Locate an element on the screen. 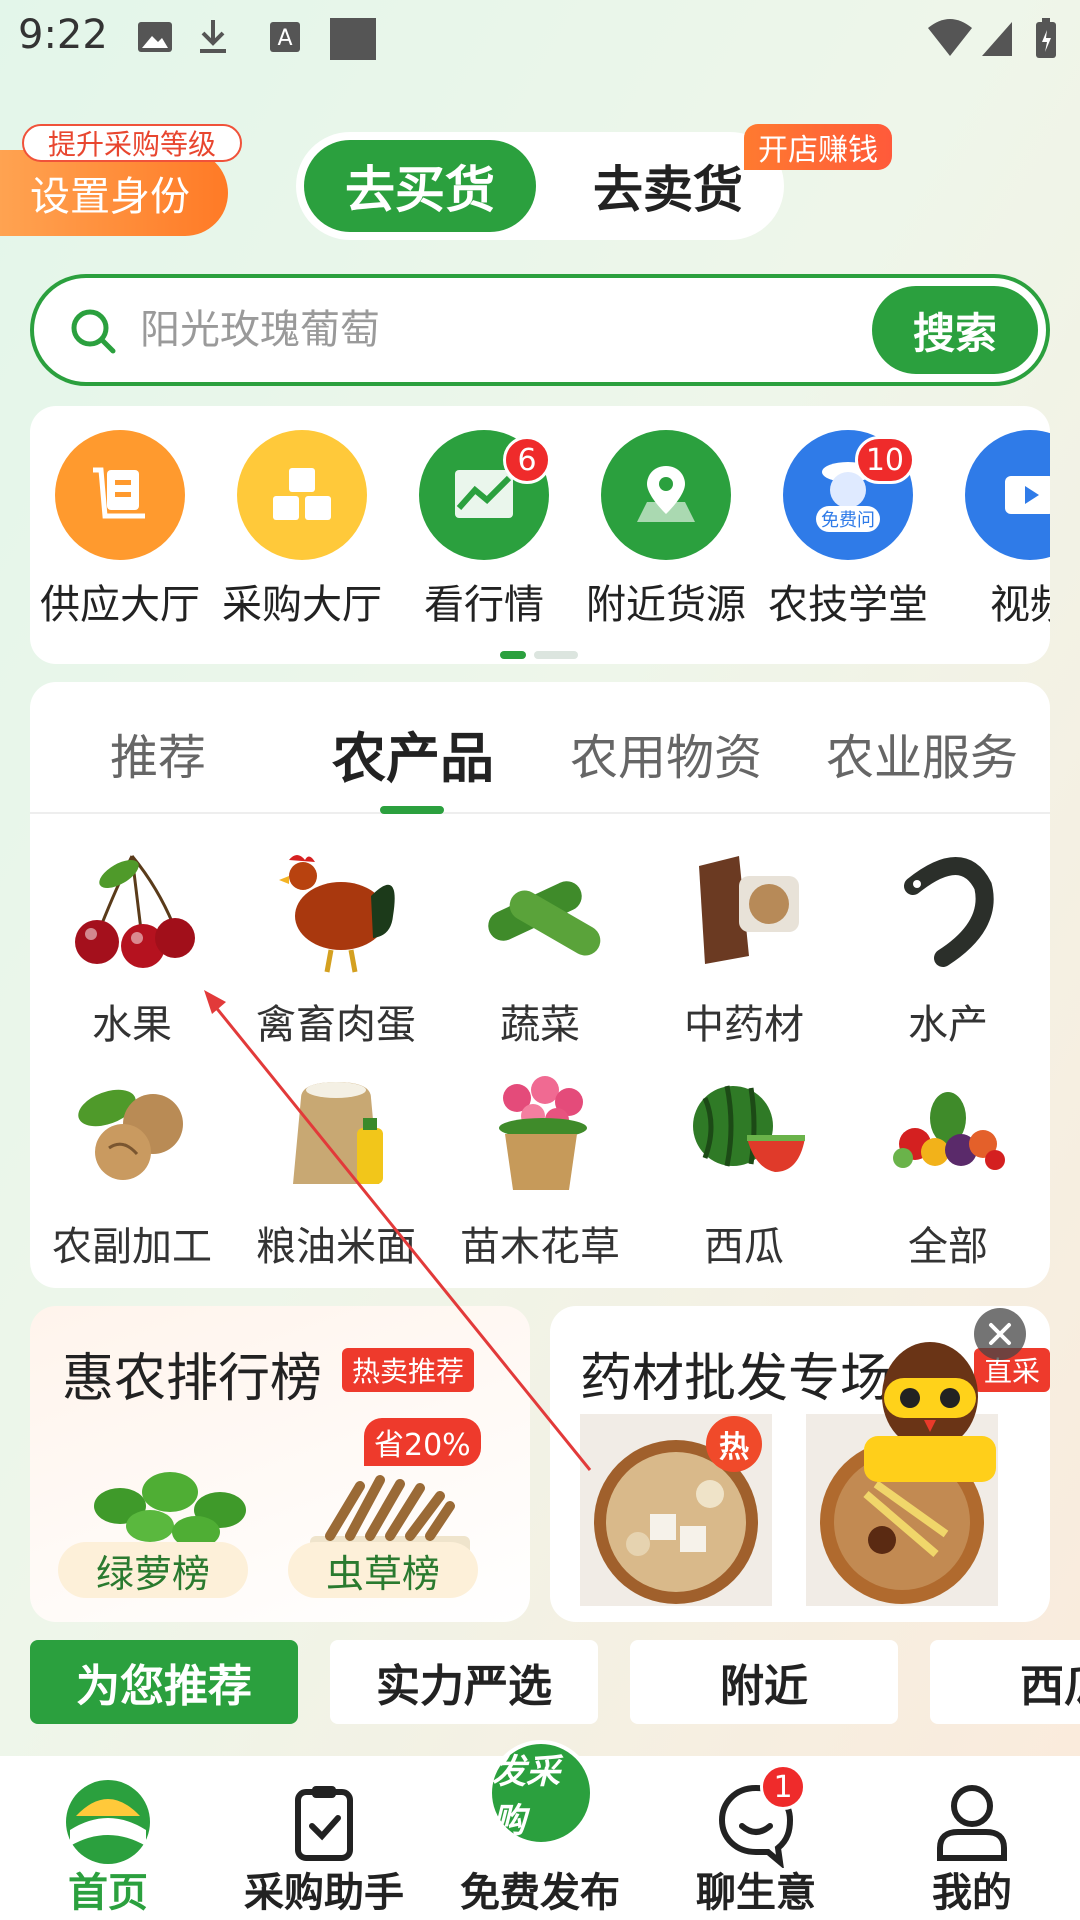 Image resolution: width=1080 pixels, height=1920 pixels. tab-agri-services: 农业服务 is located at coordinates (922, 753).